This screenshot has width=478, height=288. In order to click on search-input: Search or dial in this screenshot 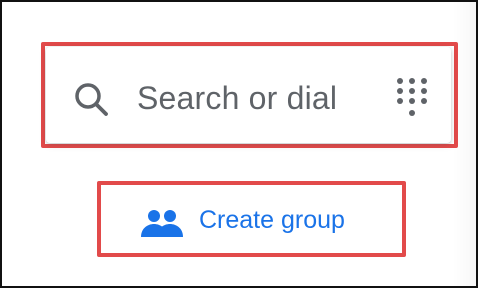, I will do `click(237, 98)`.